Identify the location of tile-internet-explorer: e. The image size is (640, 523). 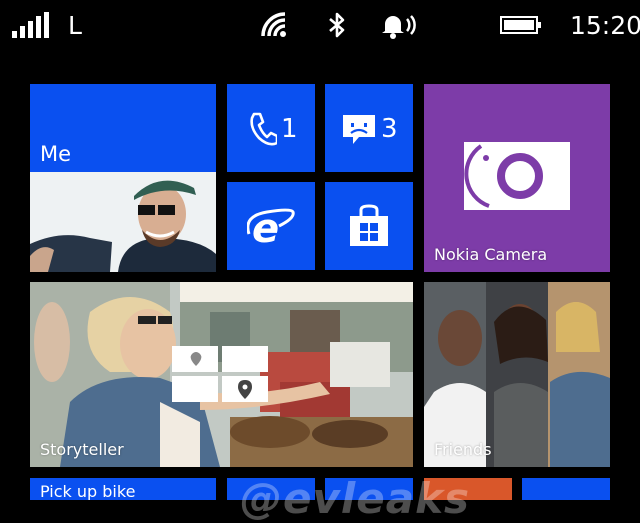
(271, 226).